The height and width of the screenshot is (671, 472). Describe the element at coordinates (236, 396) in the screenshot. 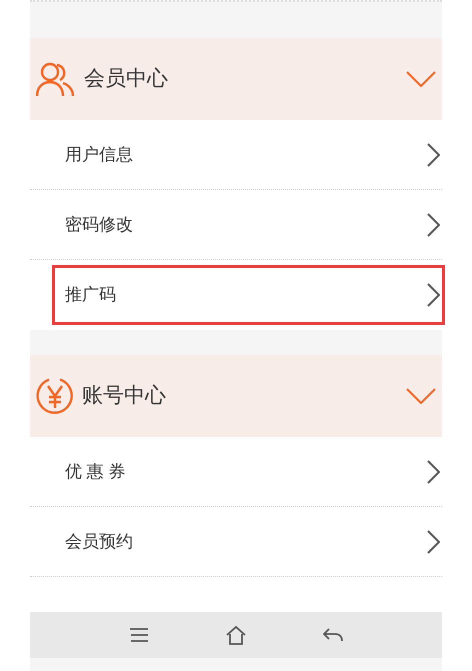

I see `section-header: 账号中心` at that location.